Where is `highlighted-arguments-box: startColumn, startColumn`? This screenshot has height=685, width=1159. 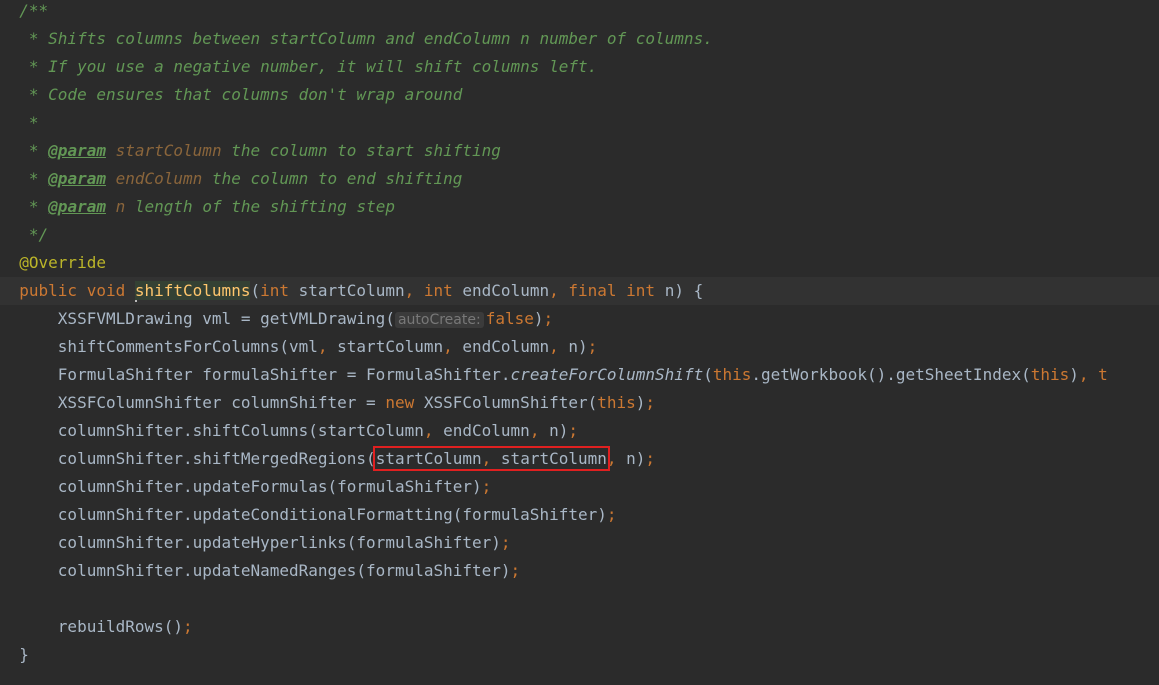
highlighted-arguments-box: startColumn, startColumn is located at coordinates (491, 458).